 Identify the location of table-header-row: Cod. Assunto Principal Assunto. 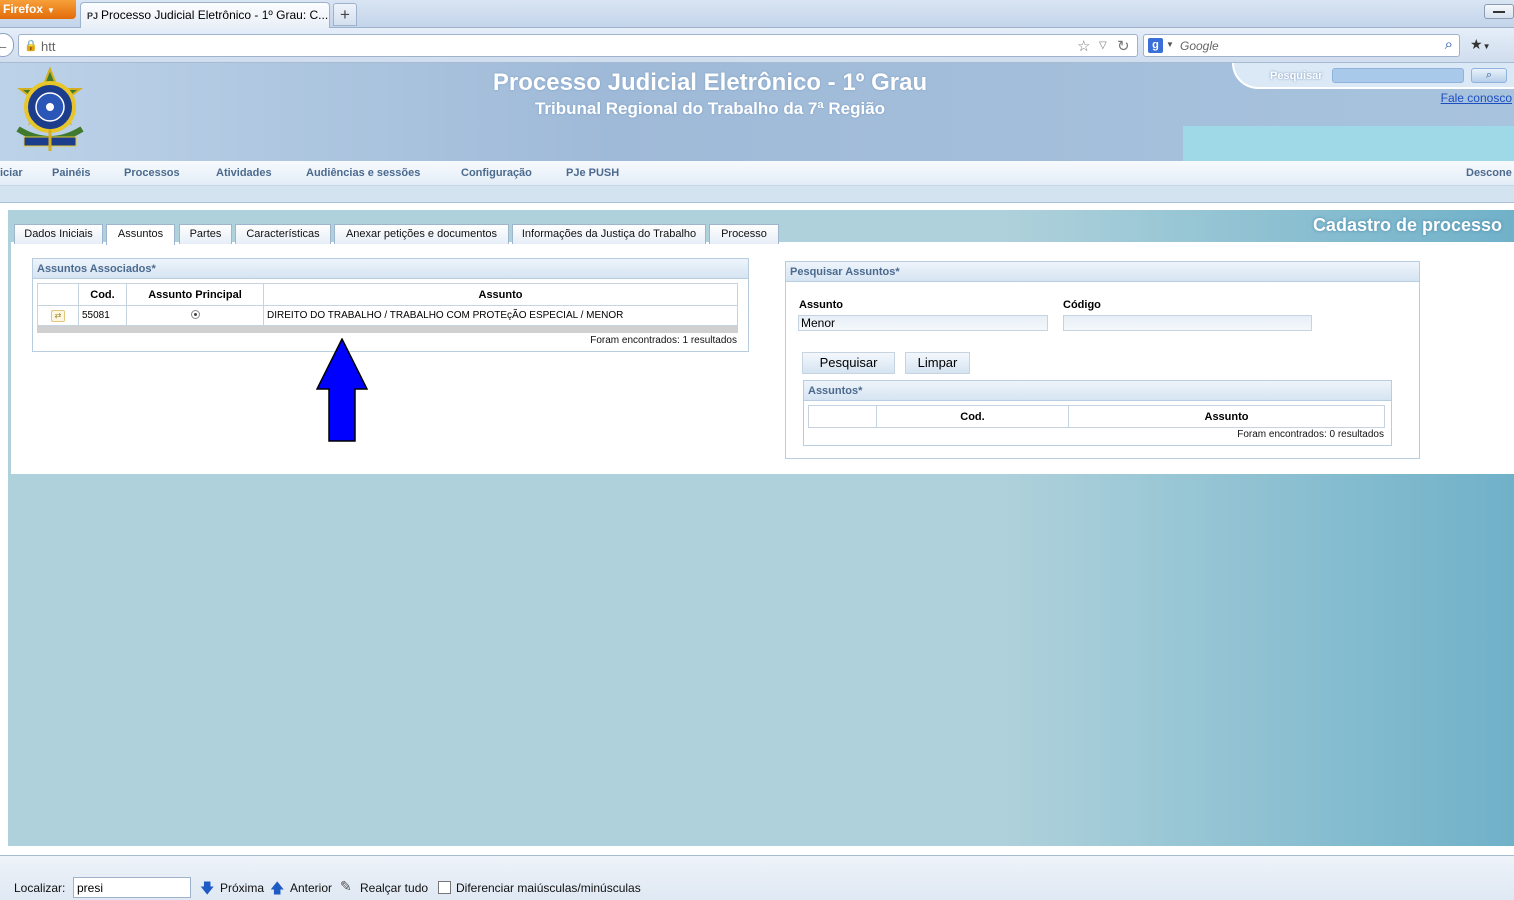
(387, 294).